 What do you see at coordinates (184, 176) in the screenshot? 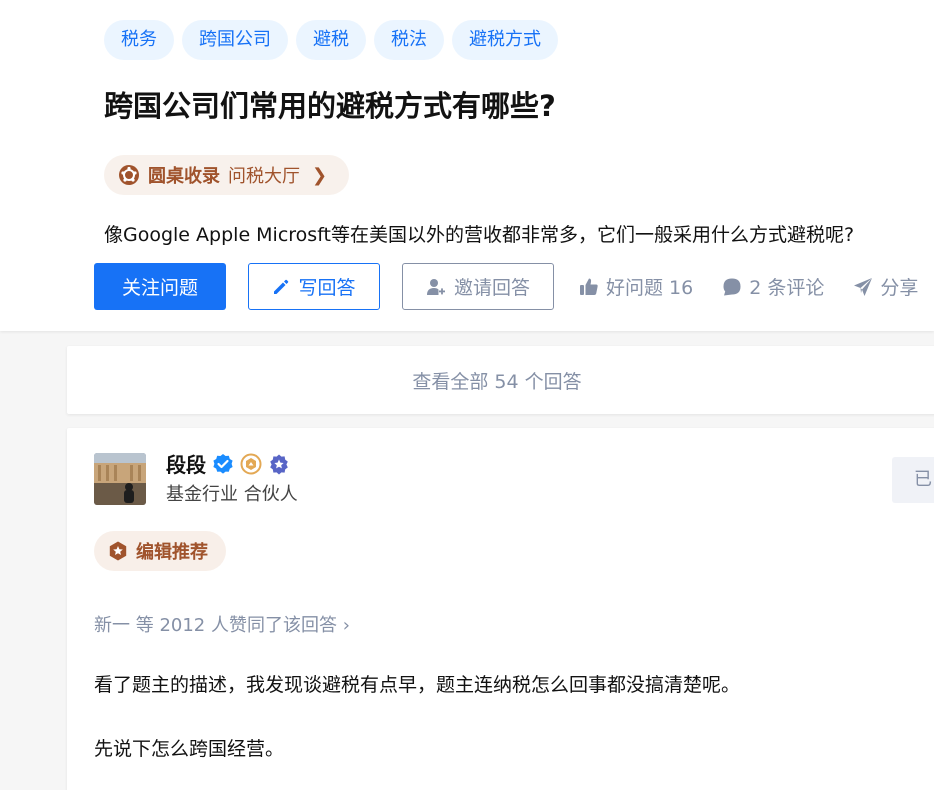
I see `roundtable-name: 圆桌收录` at bounding box center [184, 176].